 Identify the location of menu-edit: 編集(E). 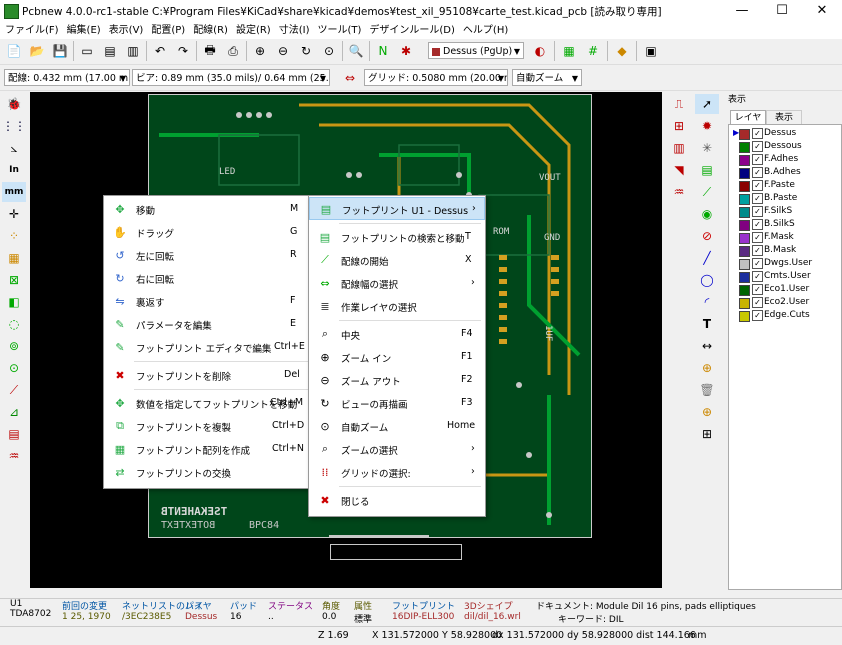
(84, 30).